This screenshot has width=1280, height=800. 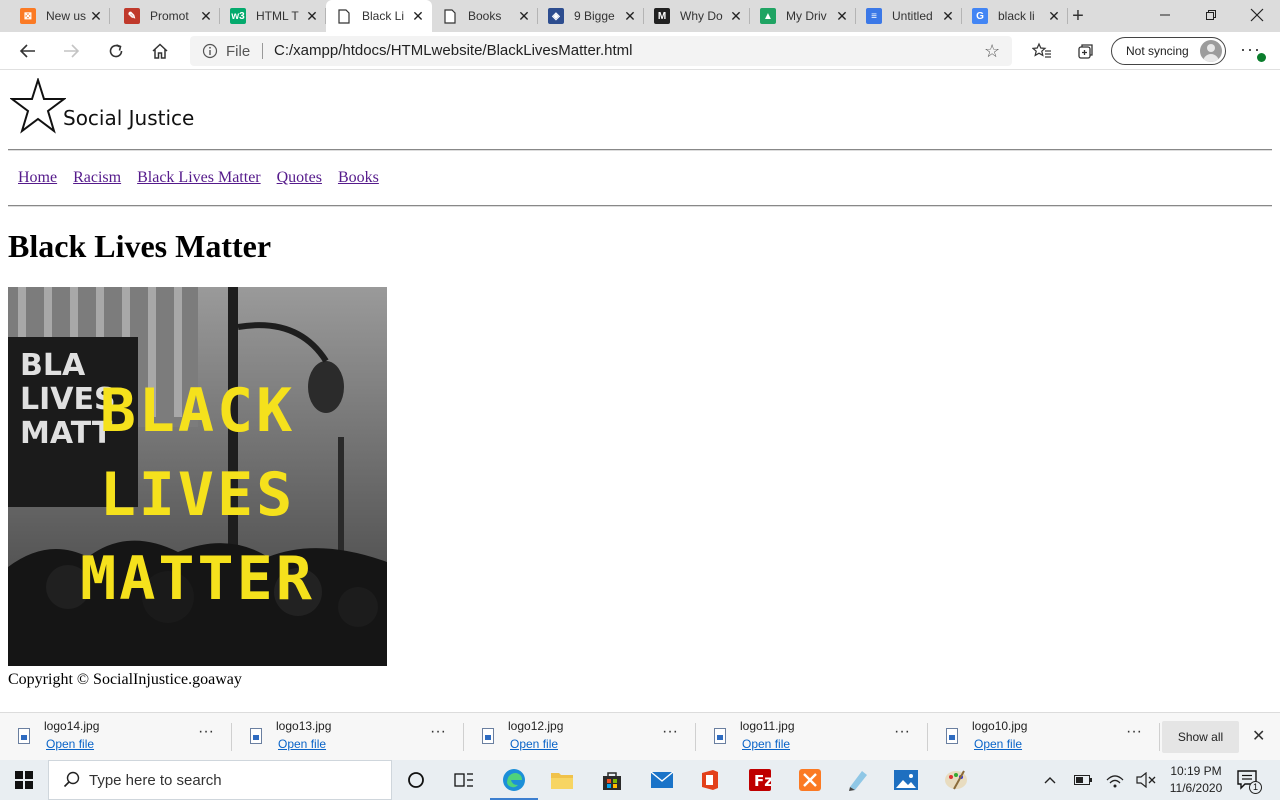 What do you see at coordinates (909, 16) in the screenshot?
I see `tab-9: ≡ Untitled ✕` at bounding box center [909, 16].